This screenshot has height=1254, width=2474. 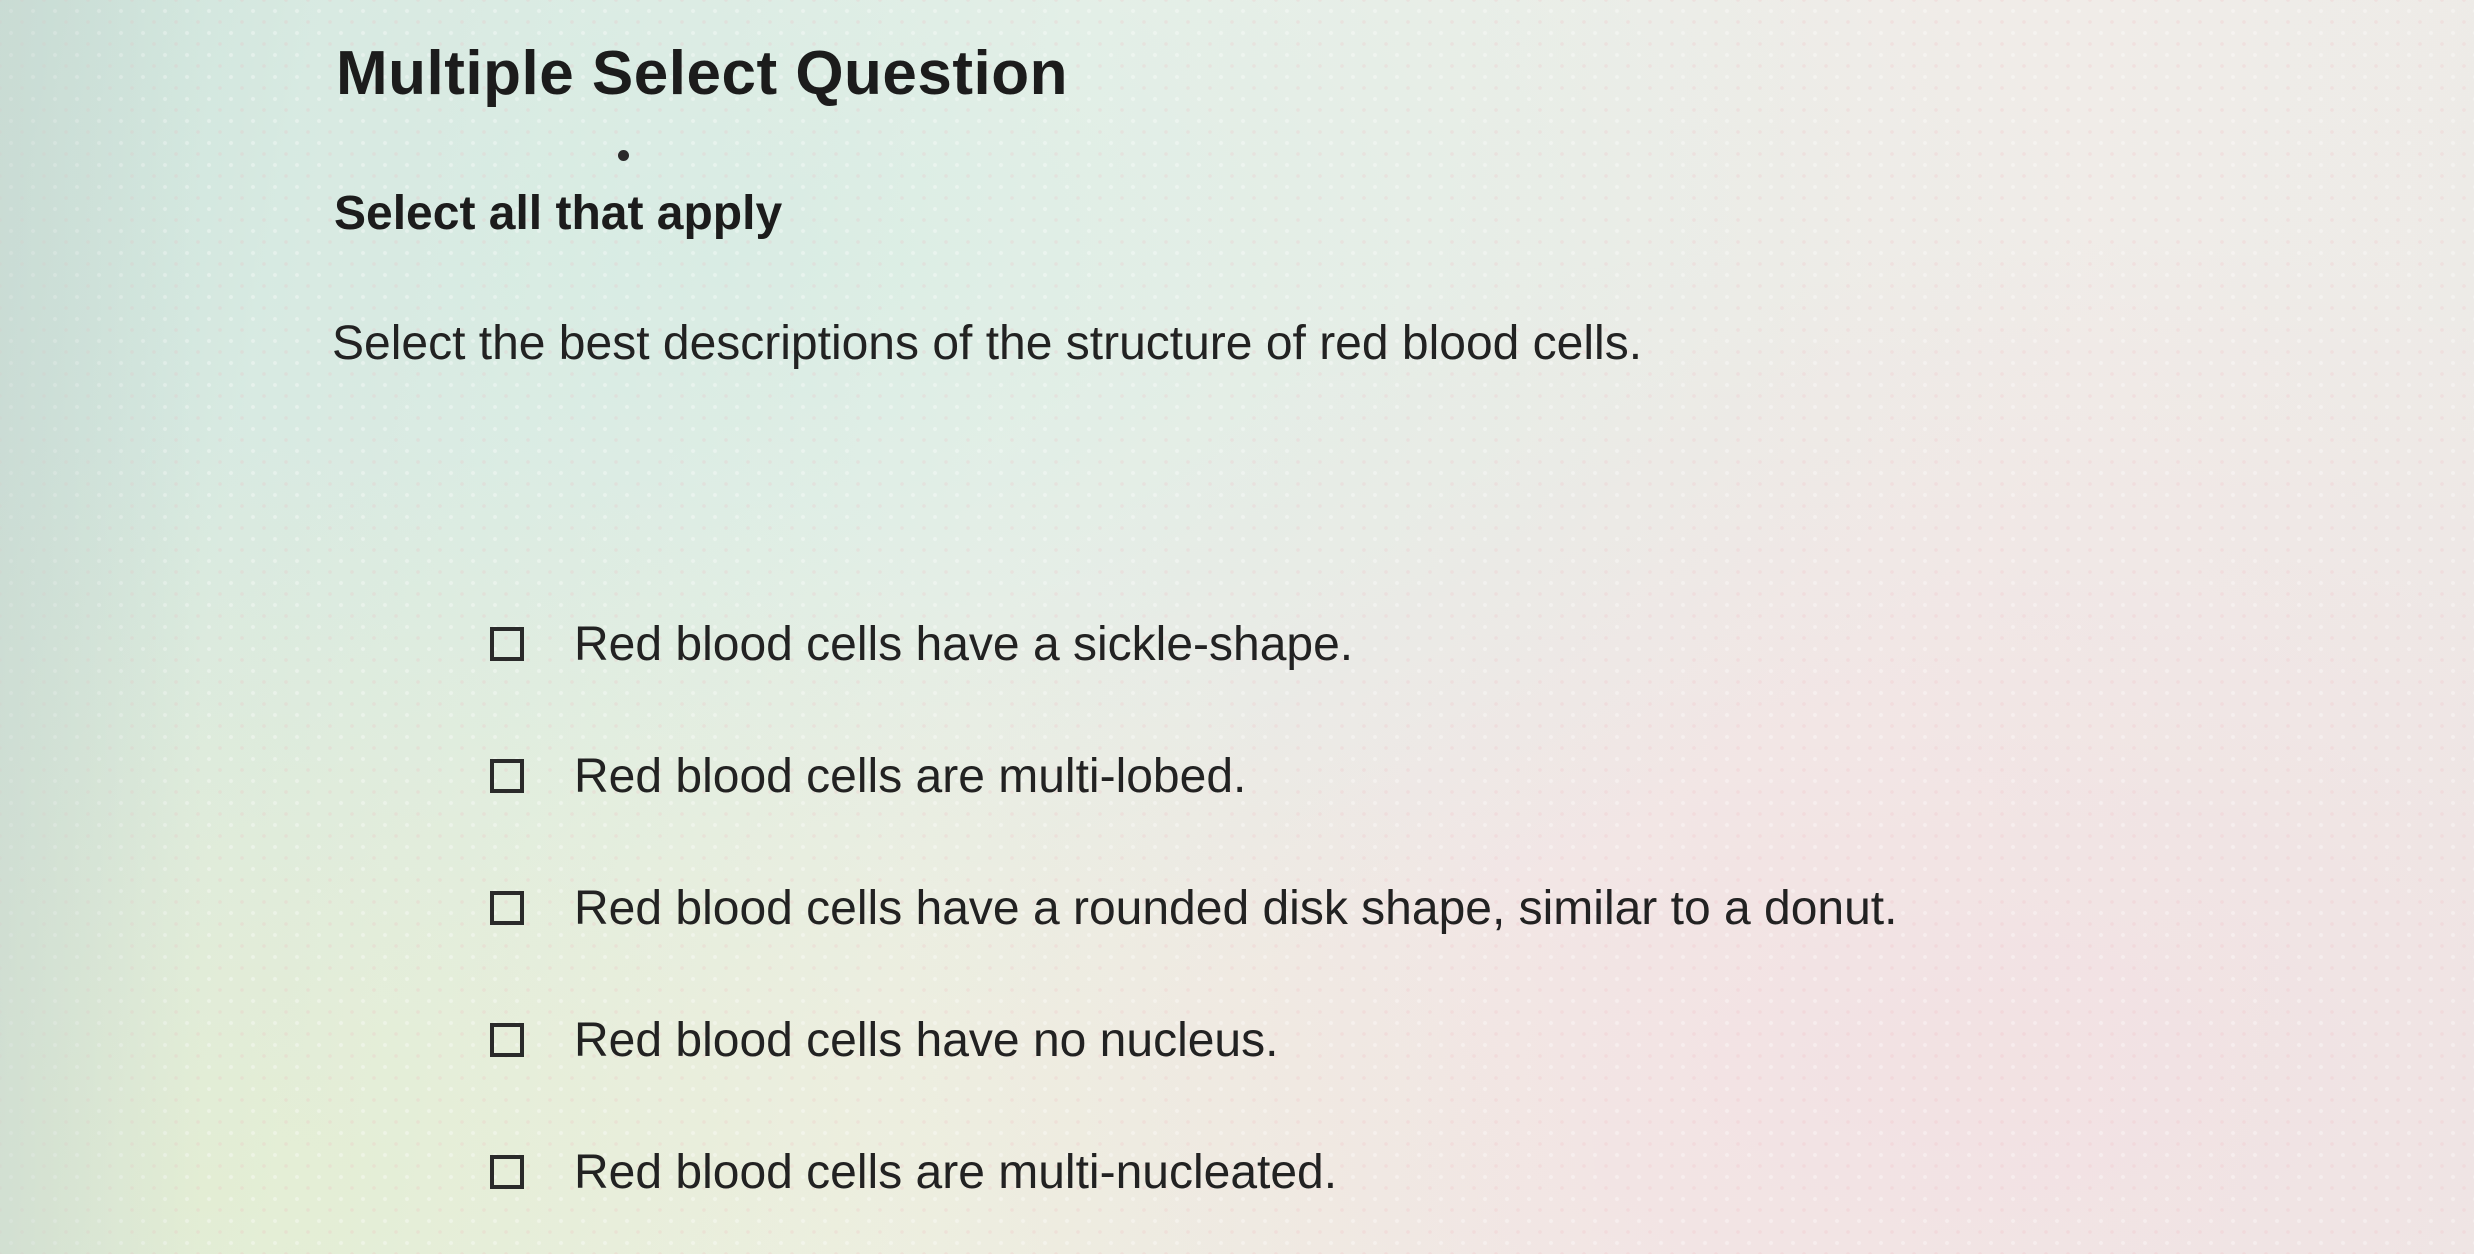 I want to click on answer-option-label: Red blood cells have a sickle-shape., so click(x=964, y=644).